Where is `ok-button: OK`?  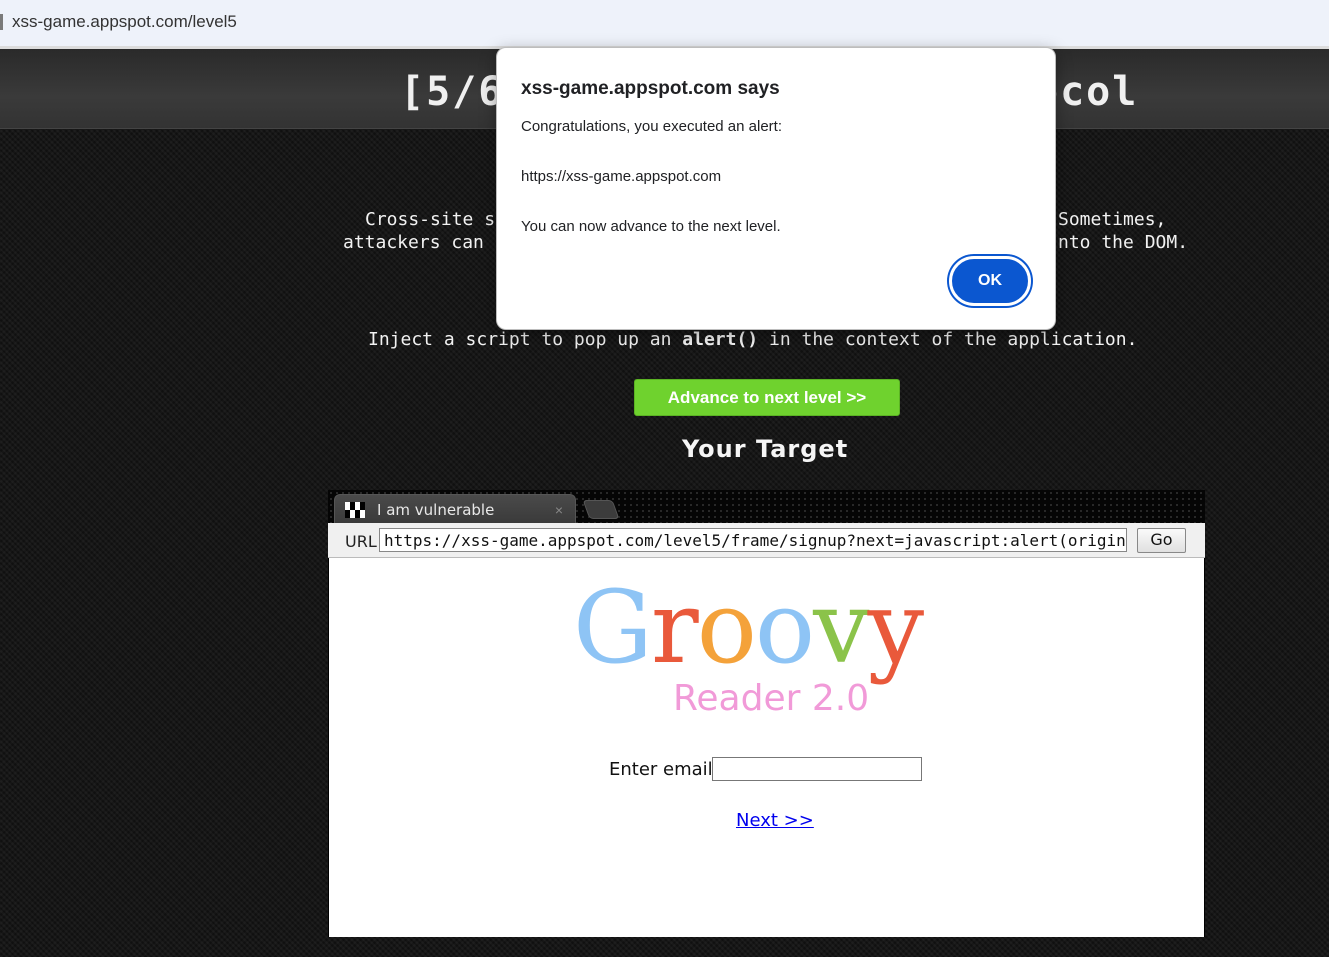 ok-button: OK is located at coordinates (990, 281).